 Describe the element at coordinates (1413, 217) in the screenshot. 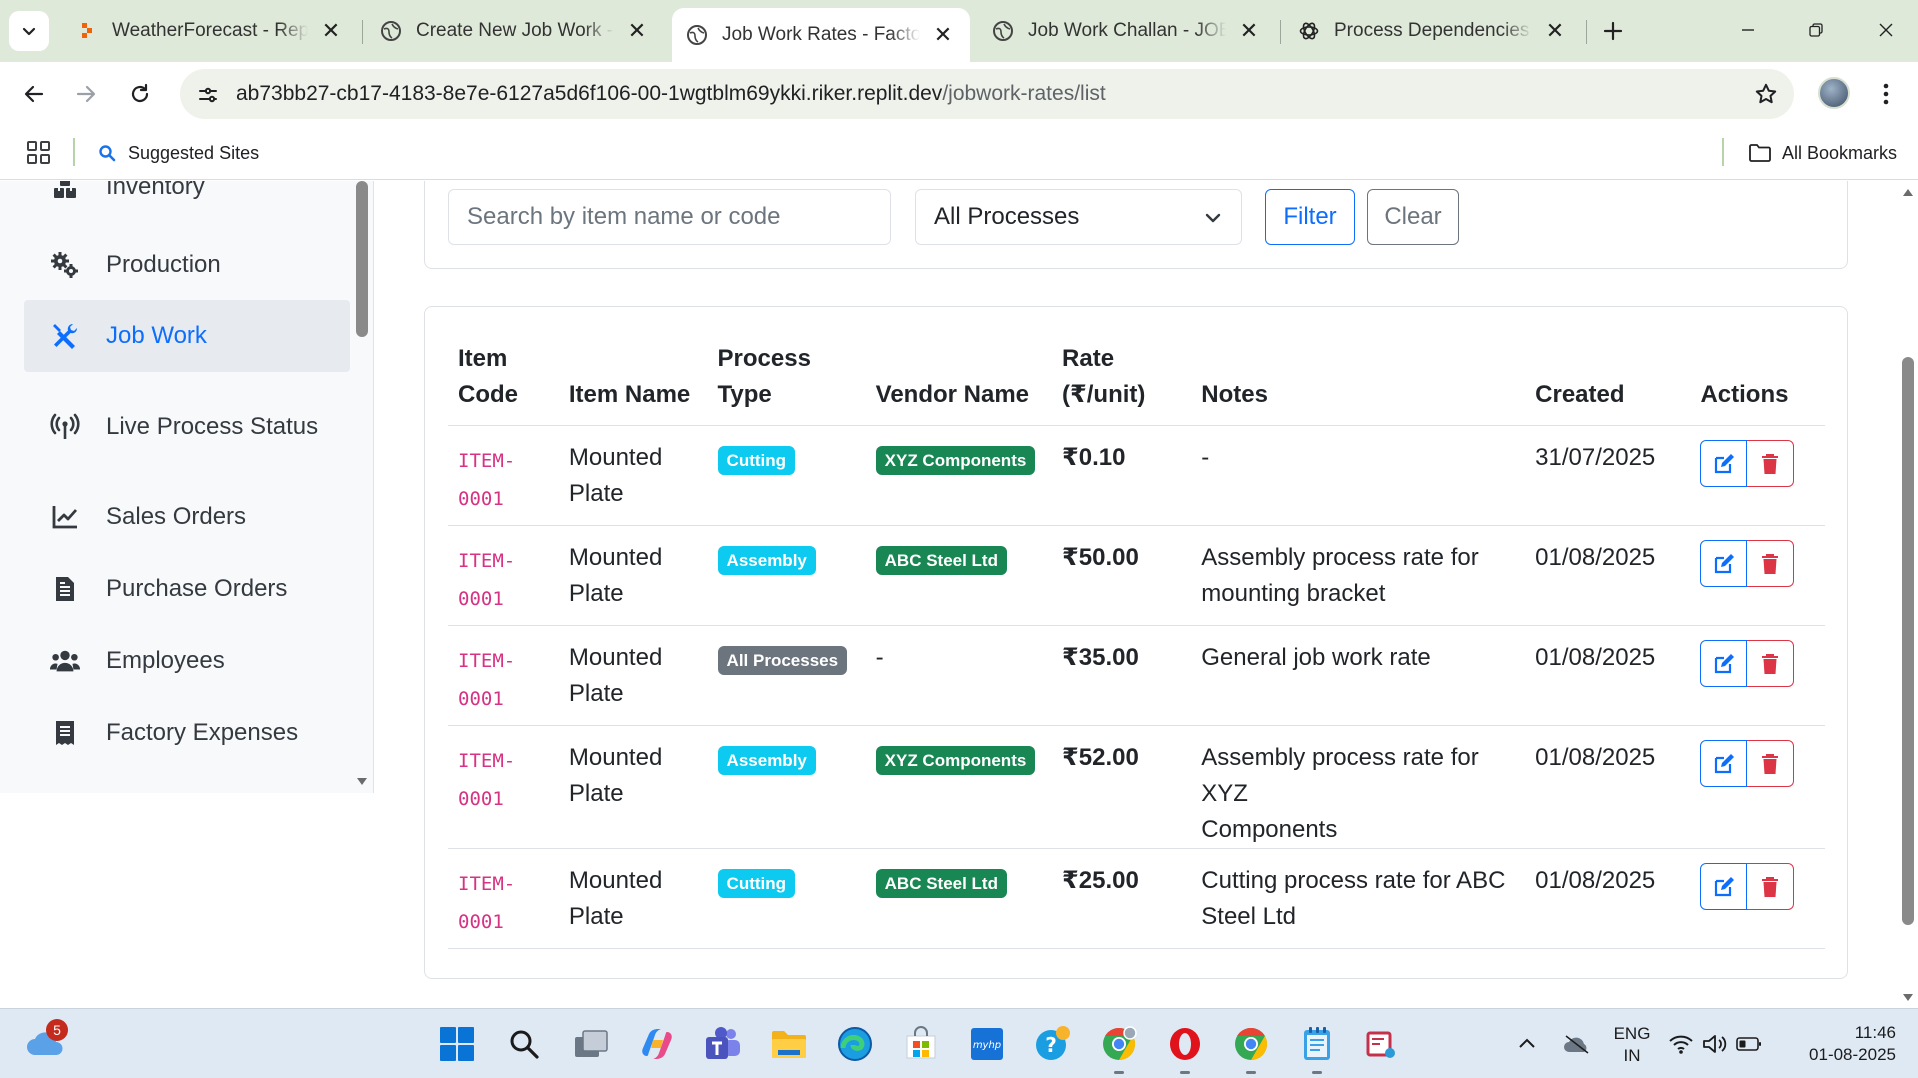

I see `clear-button: Clear` at that location.